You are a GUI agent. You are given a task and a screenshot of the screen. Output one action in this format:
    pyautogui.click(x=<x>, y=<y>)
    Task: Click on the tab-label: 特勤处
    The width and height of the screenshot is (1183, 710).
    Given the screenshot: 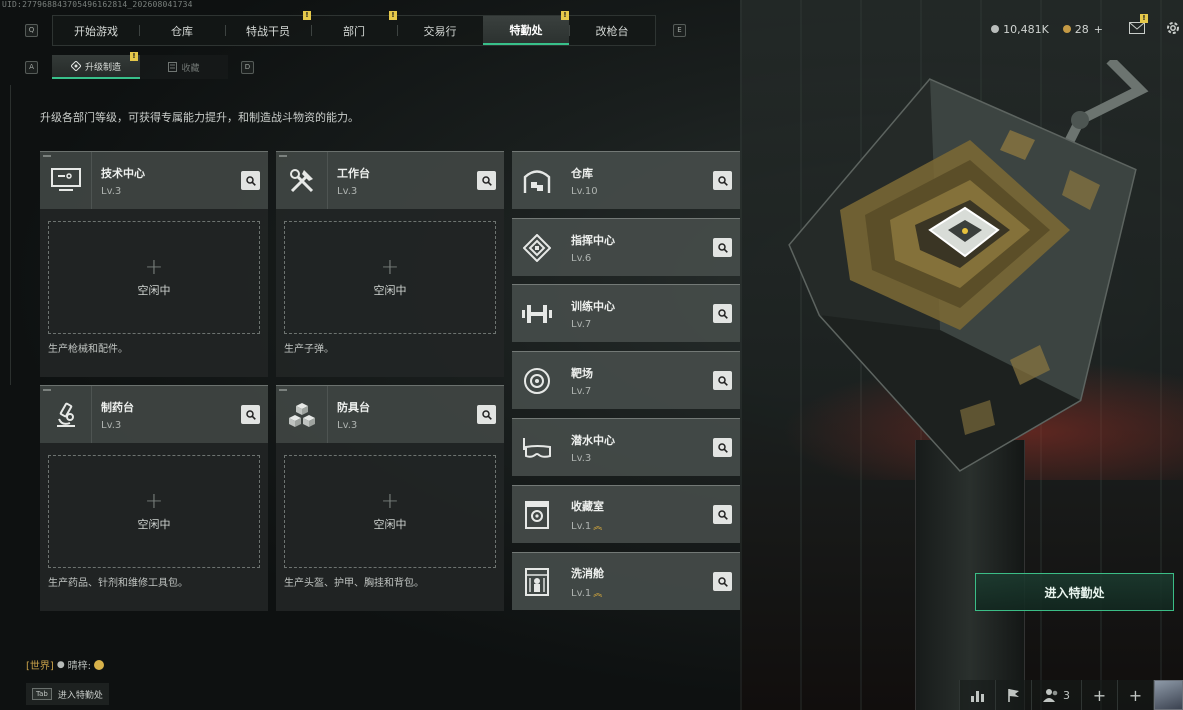 What is the action you would take?
    pyautogui.click(x=526, y=30)
    